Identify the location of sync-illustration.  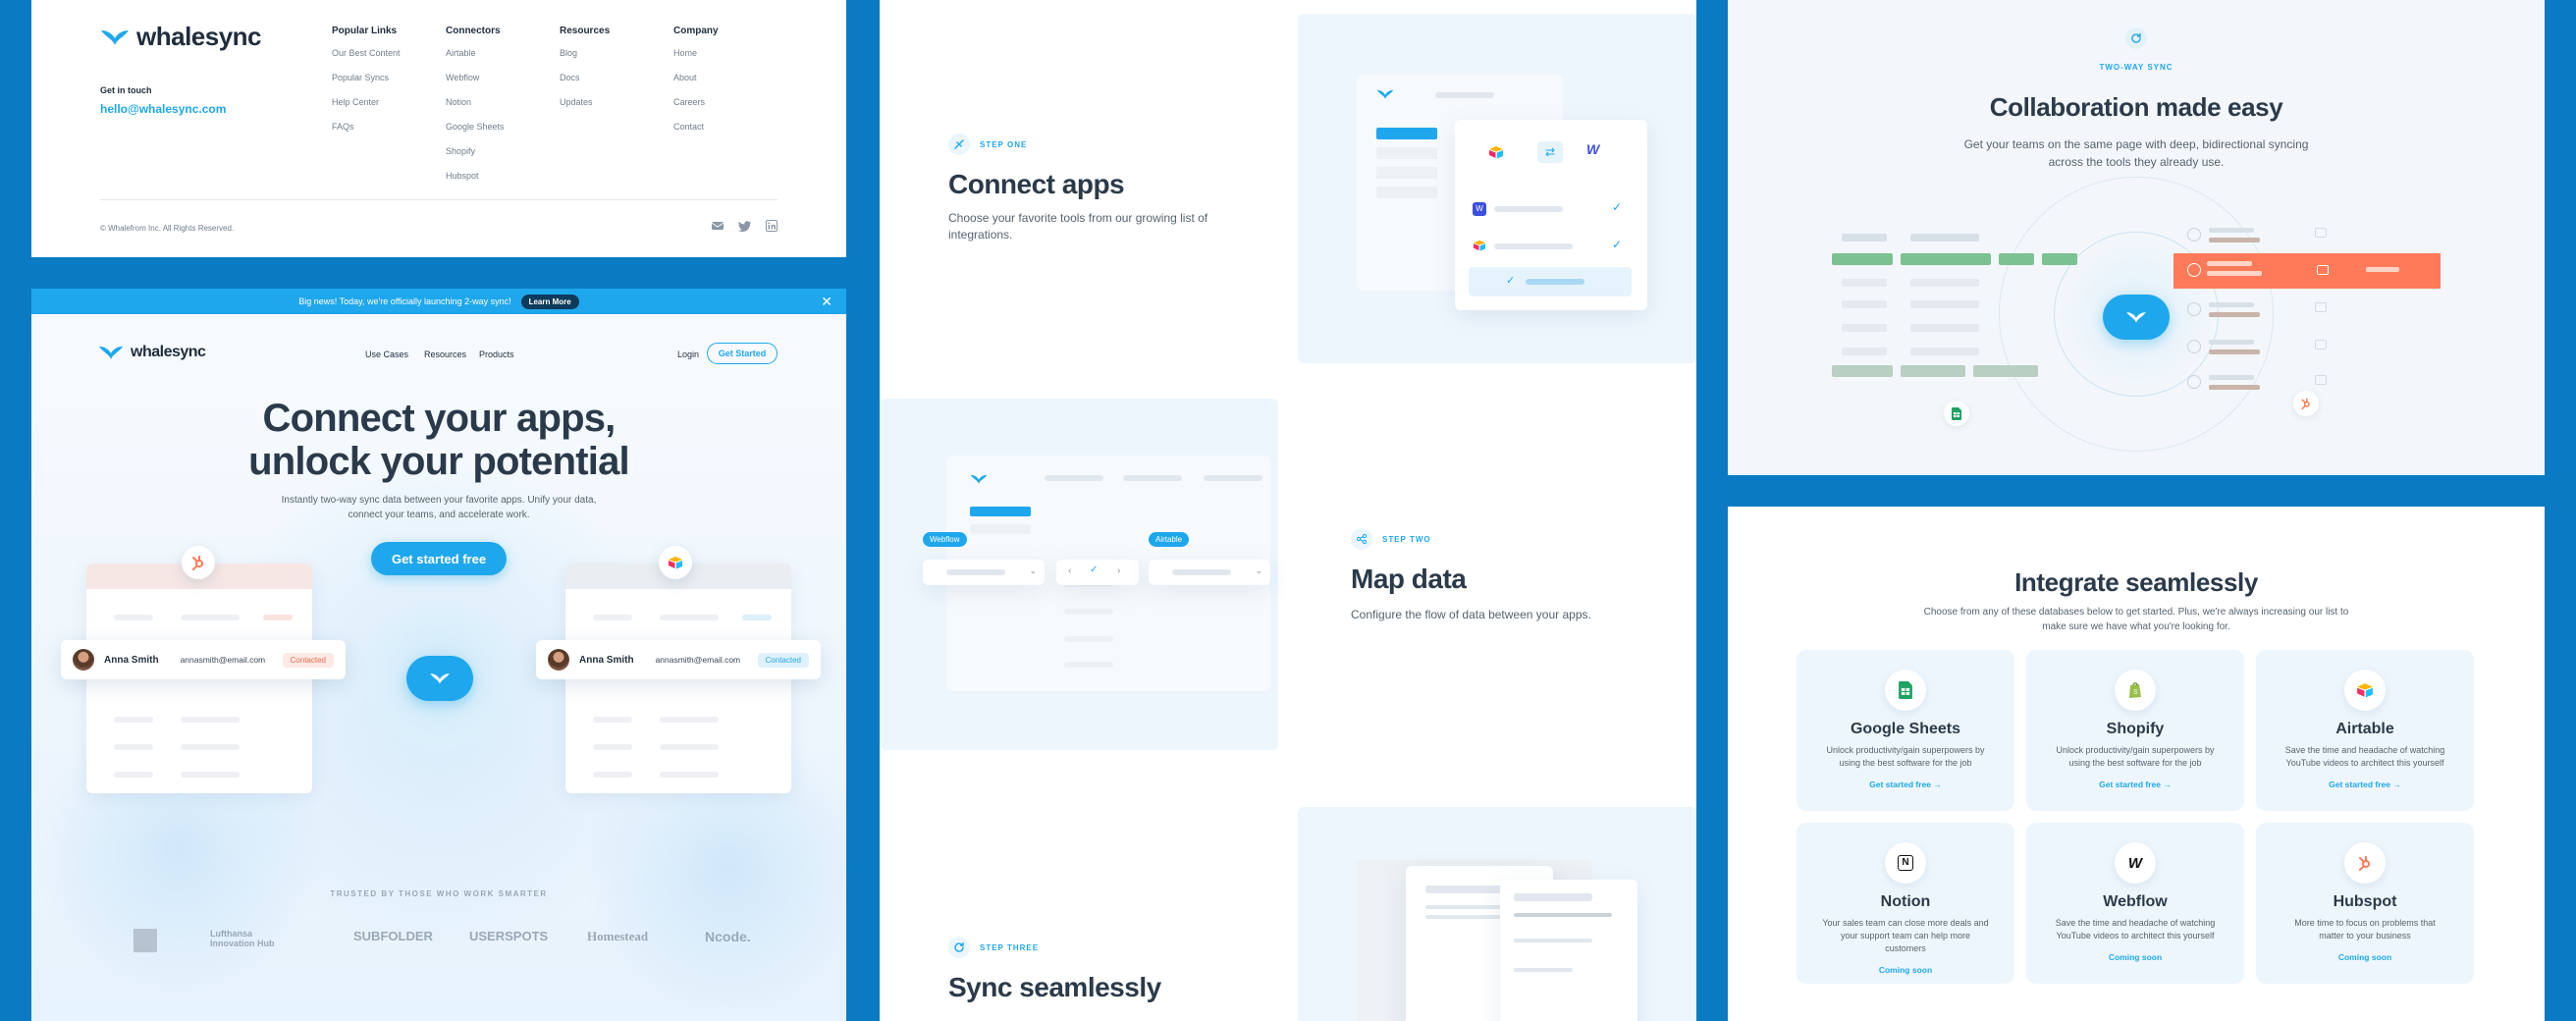
(1497, 914).